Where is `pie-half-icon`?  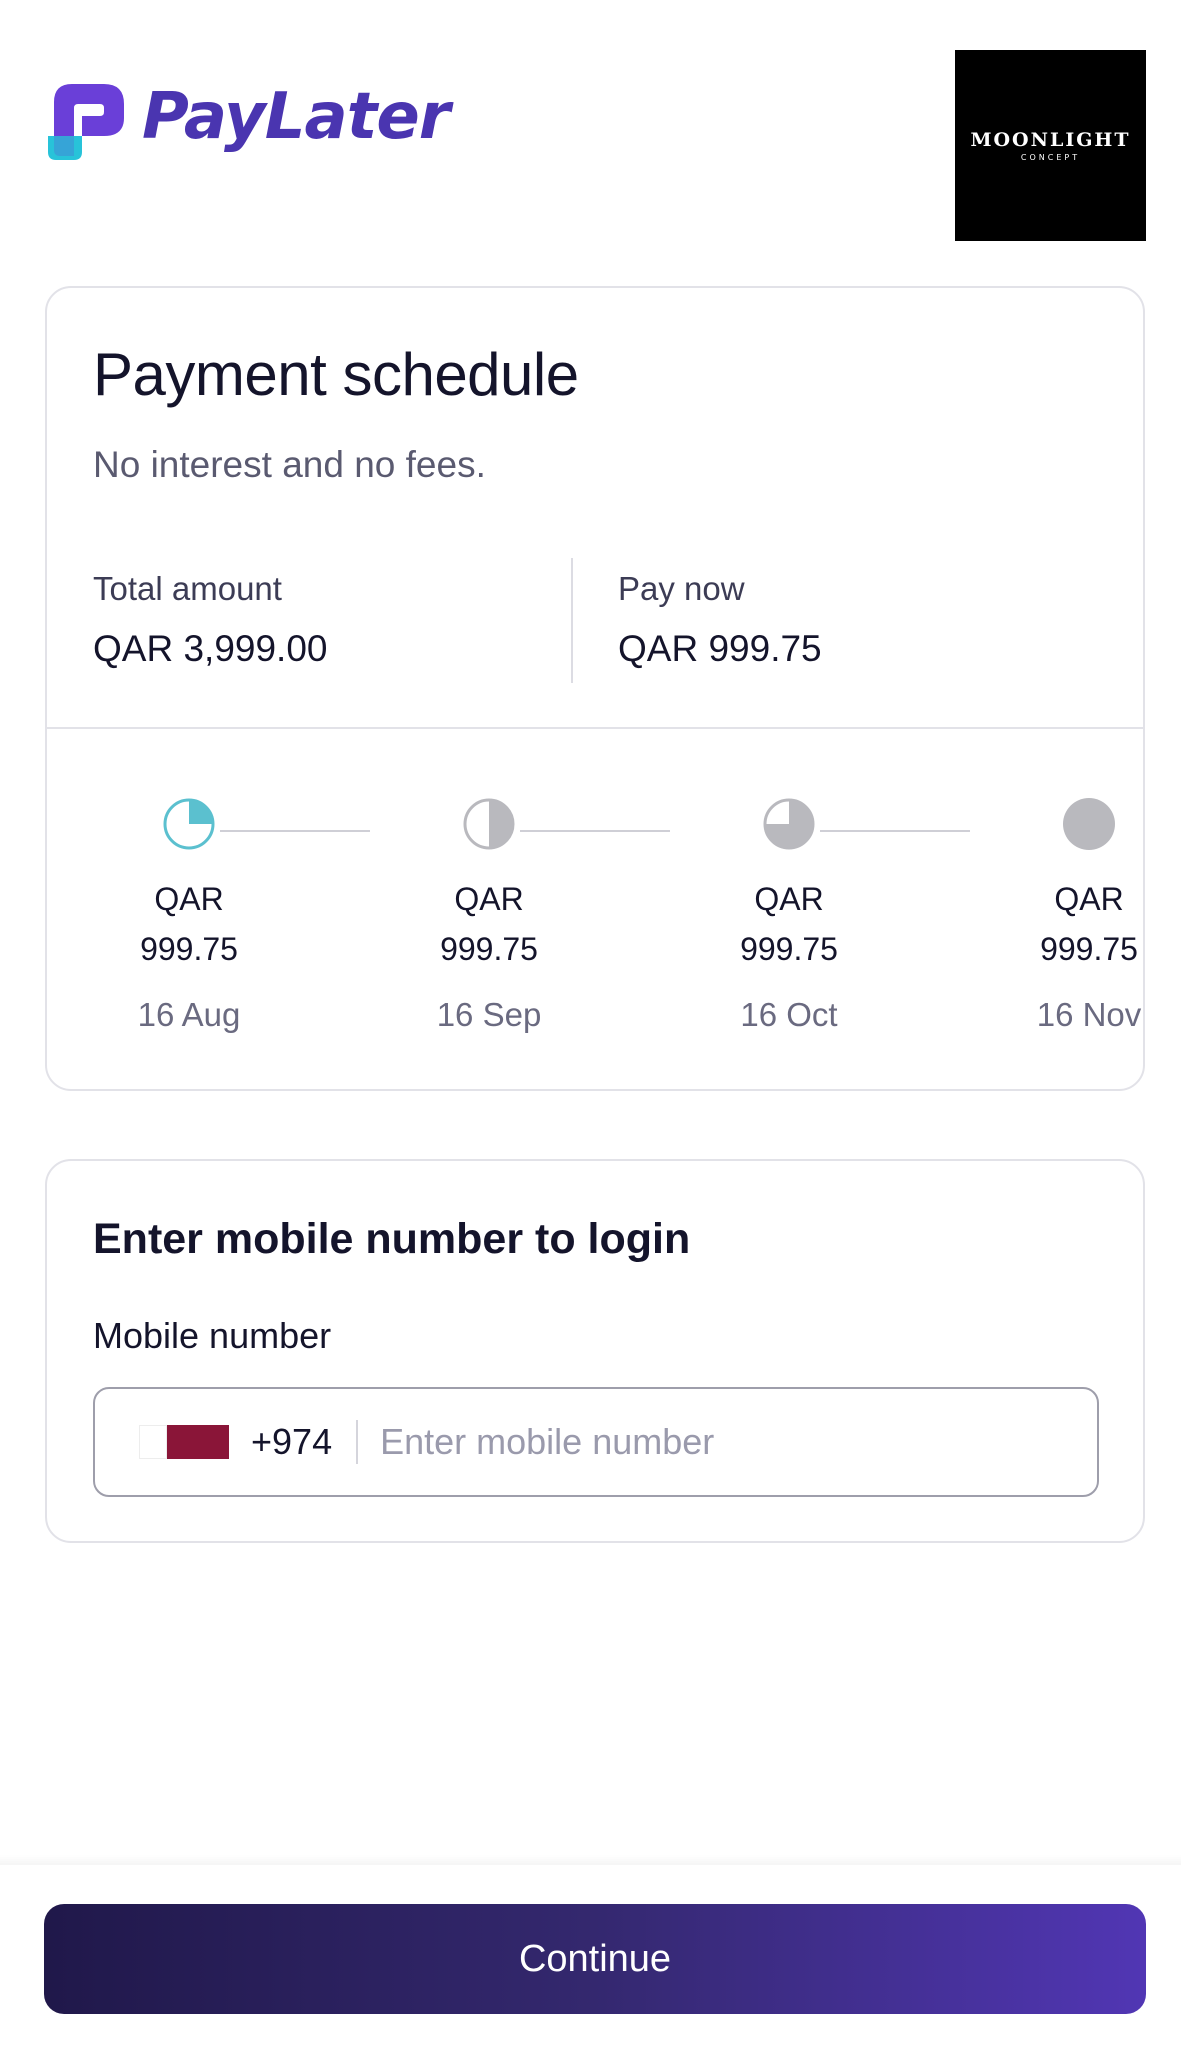 pie-half-icon is located at coordinates (489, 824).